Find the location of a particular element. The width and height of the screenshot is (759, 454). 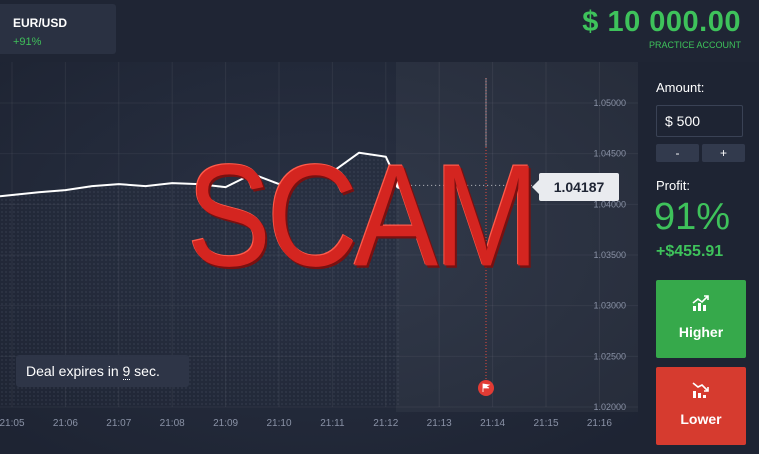

asset-selector: EUR/USD +91% is located at coordinates (58, 29).